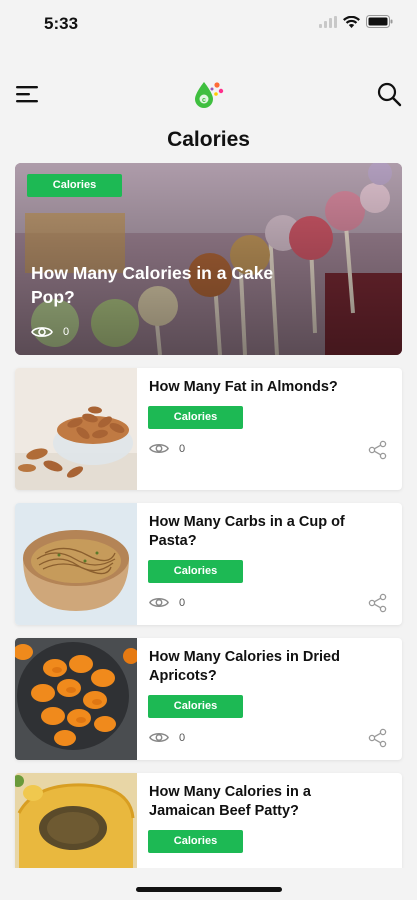 This screenshot has height=900, width=417. I want to click on battery-icon, so click(379, 24).